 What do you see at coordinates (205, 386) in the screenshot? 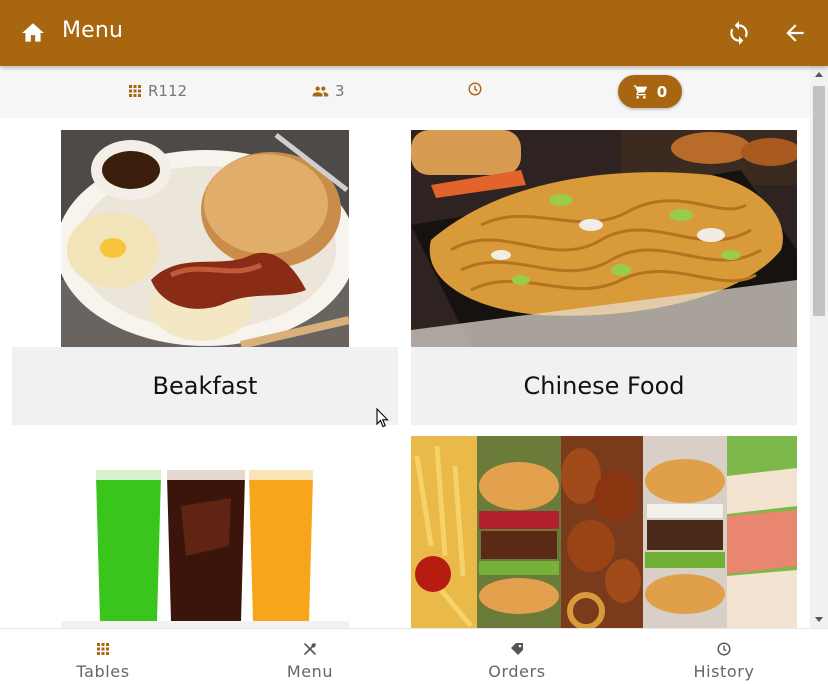
I see `category-label: Beakfast` at bounding box center [205, 386].